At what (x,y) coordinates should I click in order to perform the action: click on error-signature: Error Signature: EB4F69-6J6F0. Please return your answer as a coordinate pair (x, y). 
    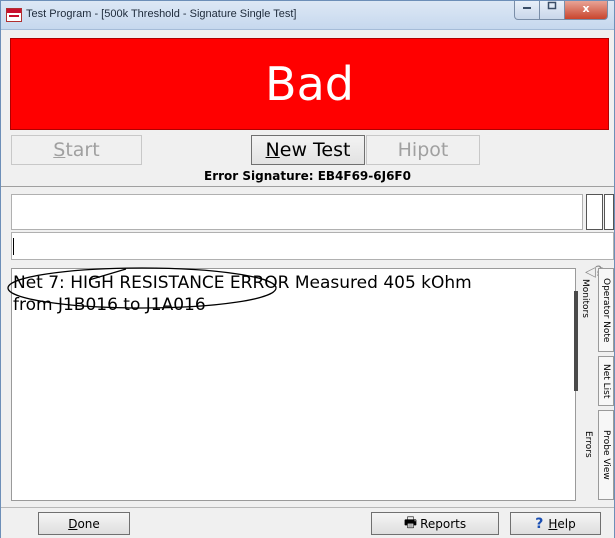
    Looking at the image, I should click on (307, 176).